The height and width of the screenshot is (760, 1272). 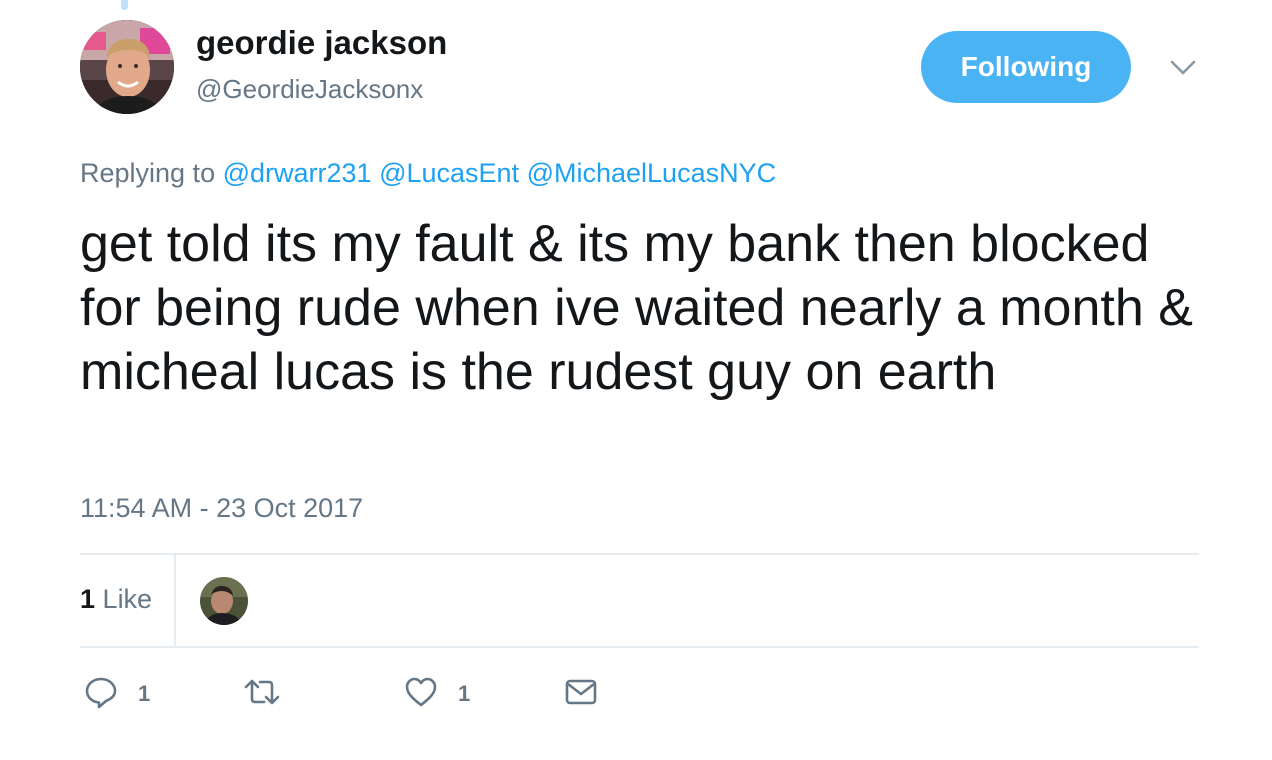 What do you see at coordinates (321, 43) in the screenshot?
I see `author-display-name: geordie jackson` at bounding box center [321, 43].